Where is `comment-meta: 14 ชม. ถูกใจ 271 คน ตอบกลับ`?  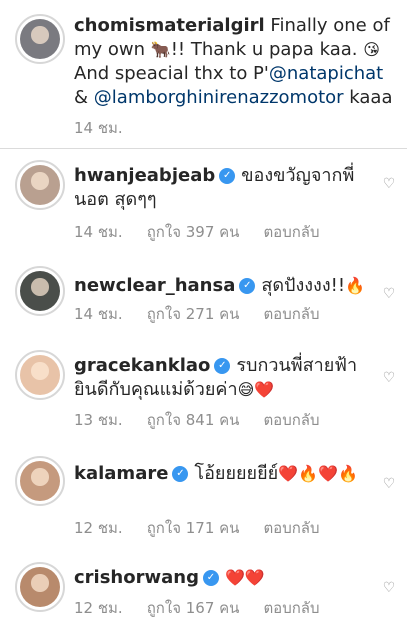 comment-meta: 14 ชม. ถูกใจ 271 คน ตอบกลับ is located at coordinates (197, 314).